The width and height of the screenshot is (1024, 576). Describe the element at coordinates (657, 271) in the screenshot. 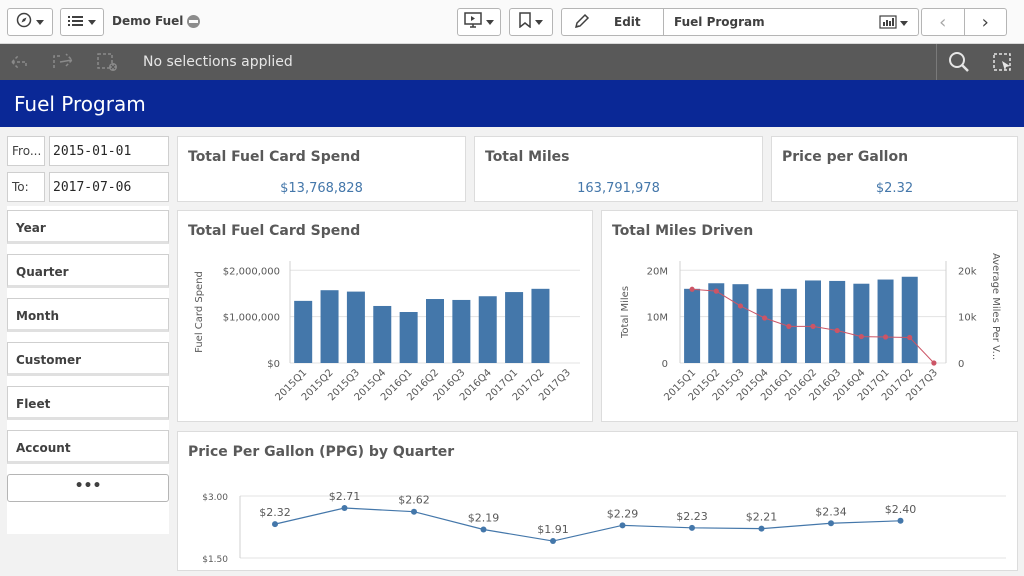

I see `y-tick-label: 20M` at that location.